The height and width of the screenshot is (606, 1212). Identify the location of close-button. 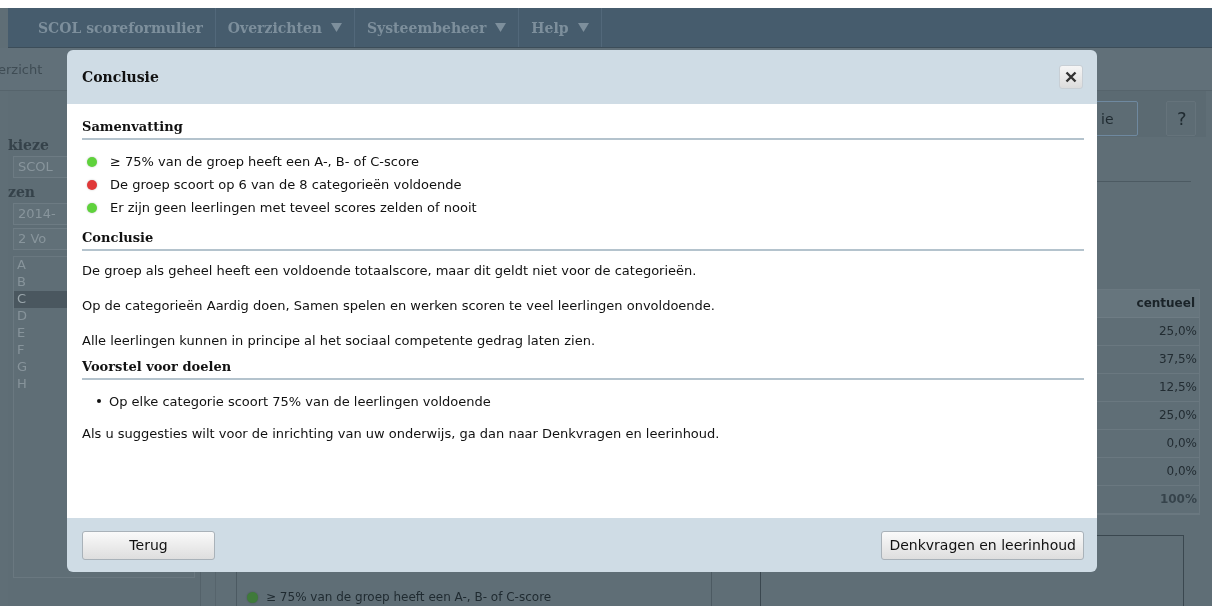
(1071, 77).